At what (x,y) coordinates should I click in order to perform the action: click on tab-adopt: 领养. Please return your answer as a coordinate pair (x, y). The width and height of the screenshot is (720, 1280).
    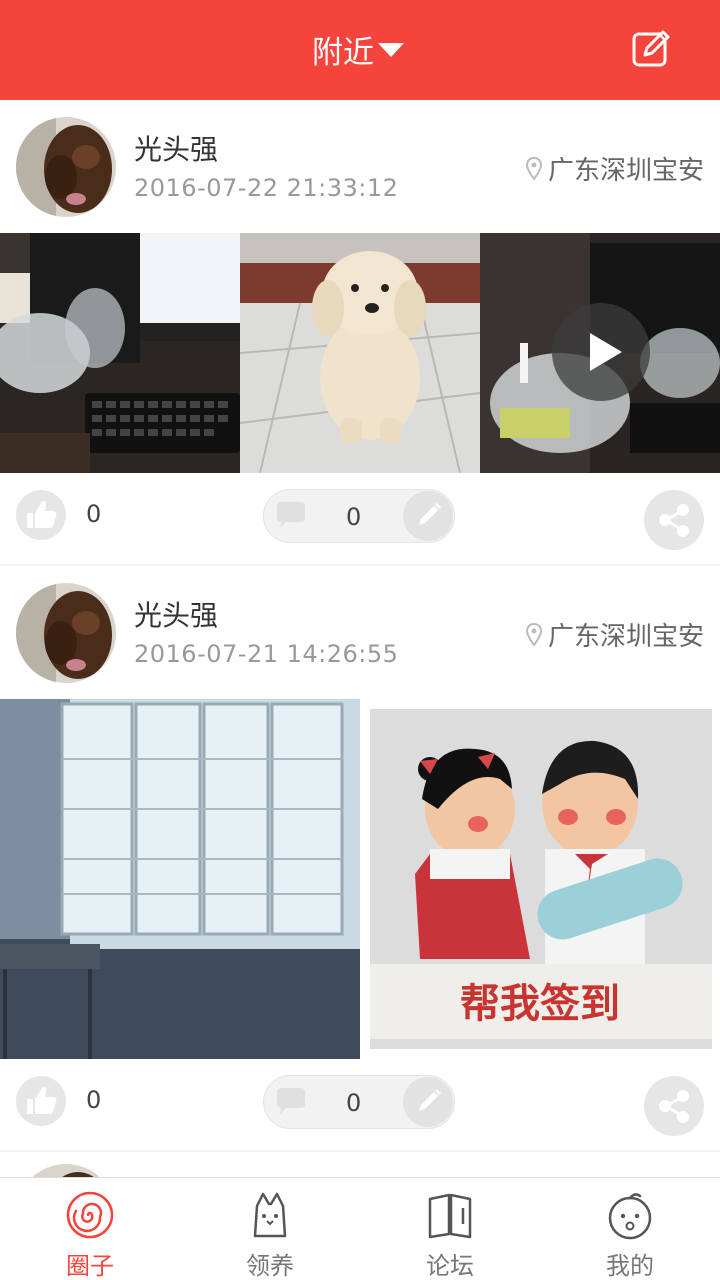
    Looking at the image, I should click on (270, 1229).